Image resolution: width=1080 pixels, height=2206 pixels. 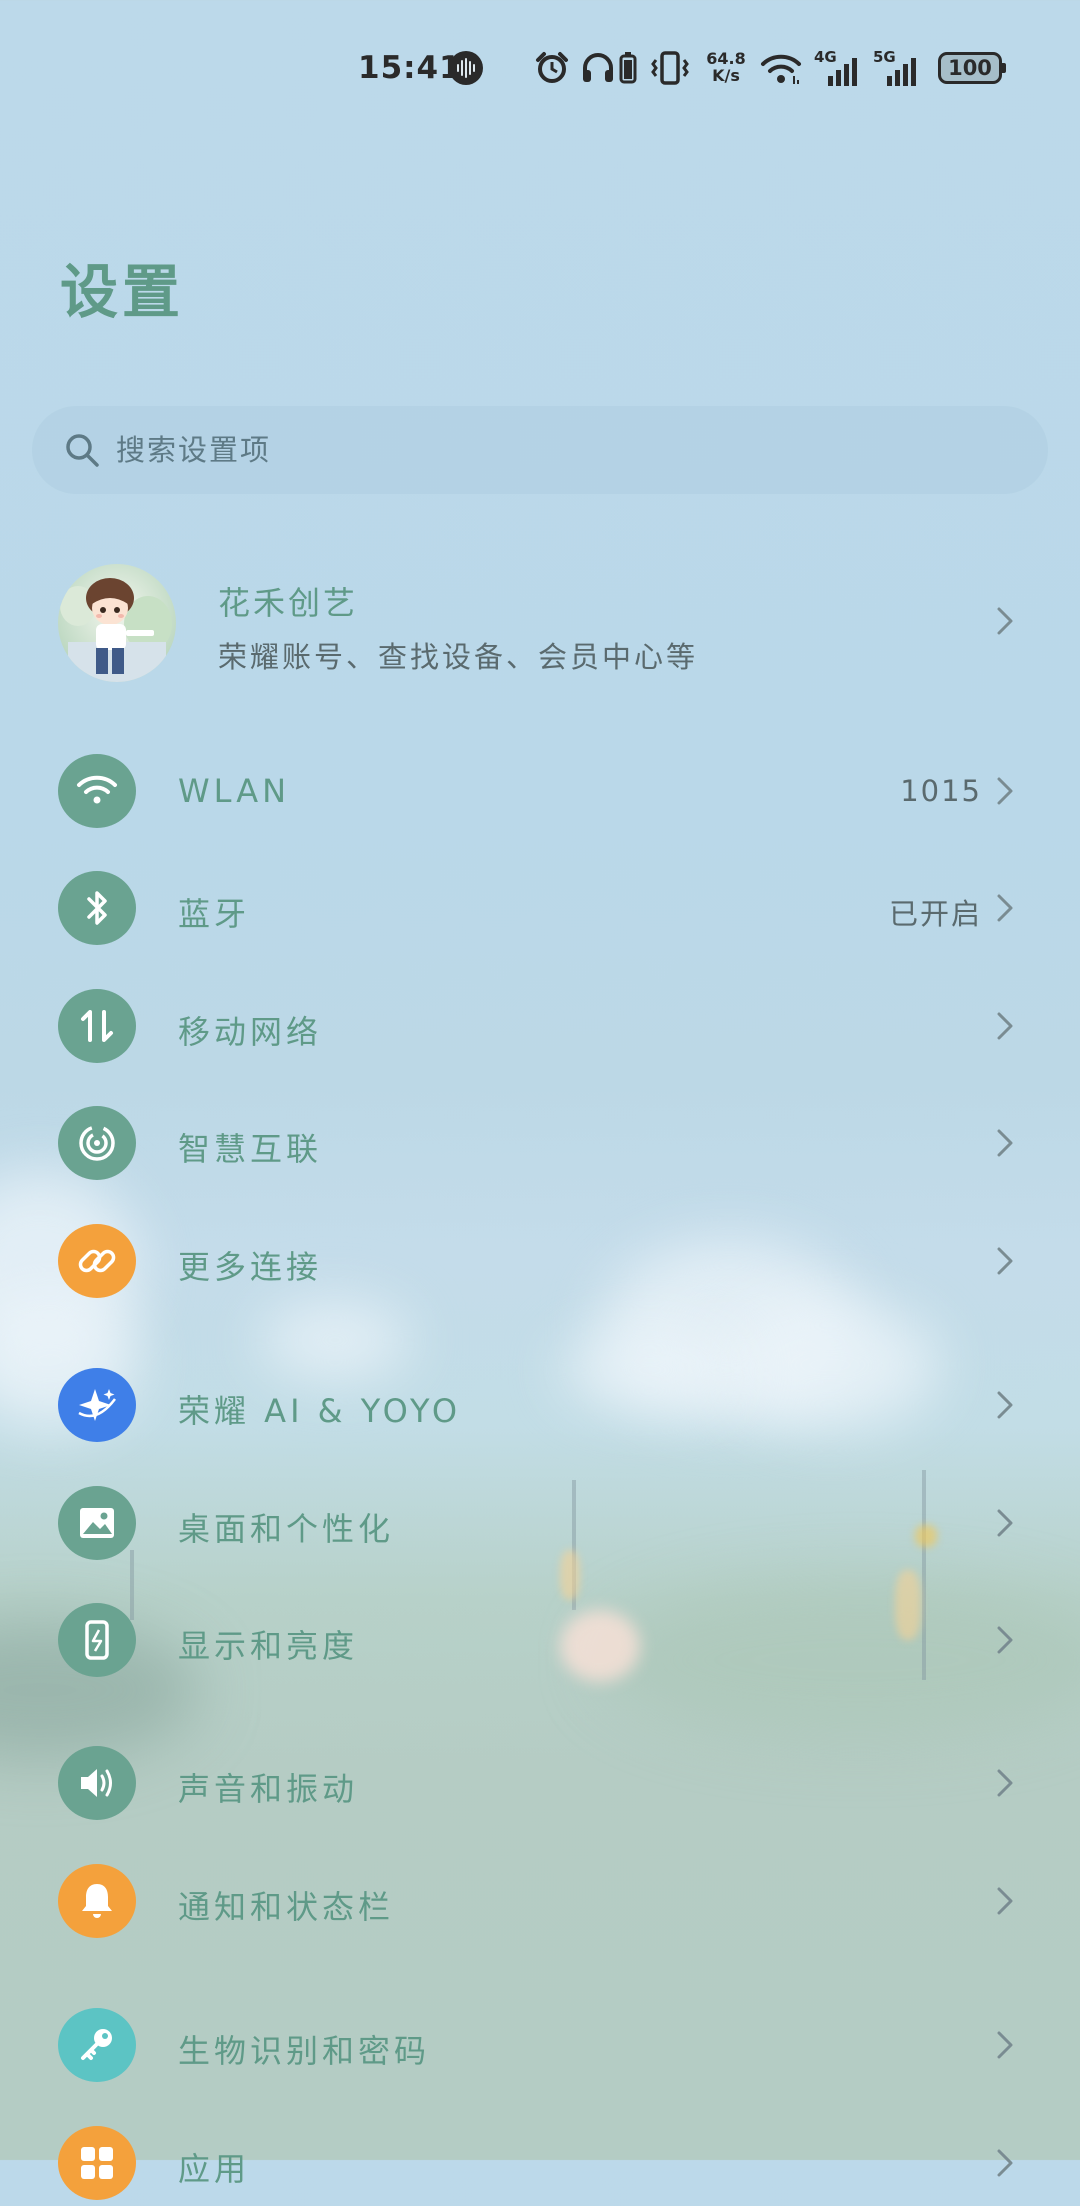 I want to click on settings-item-label: WLAN, so click(x=234, y=791).